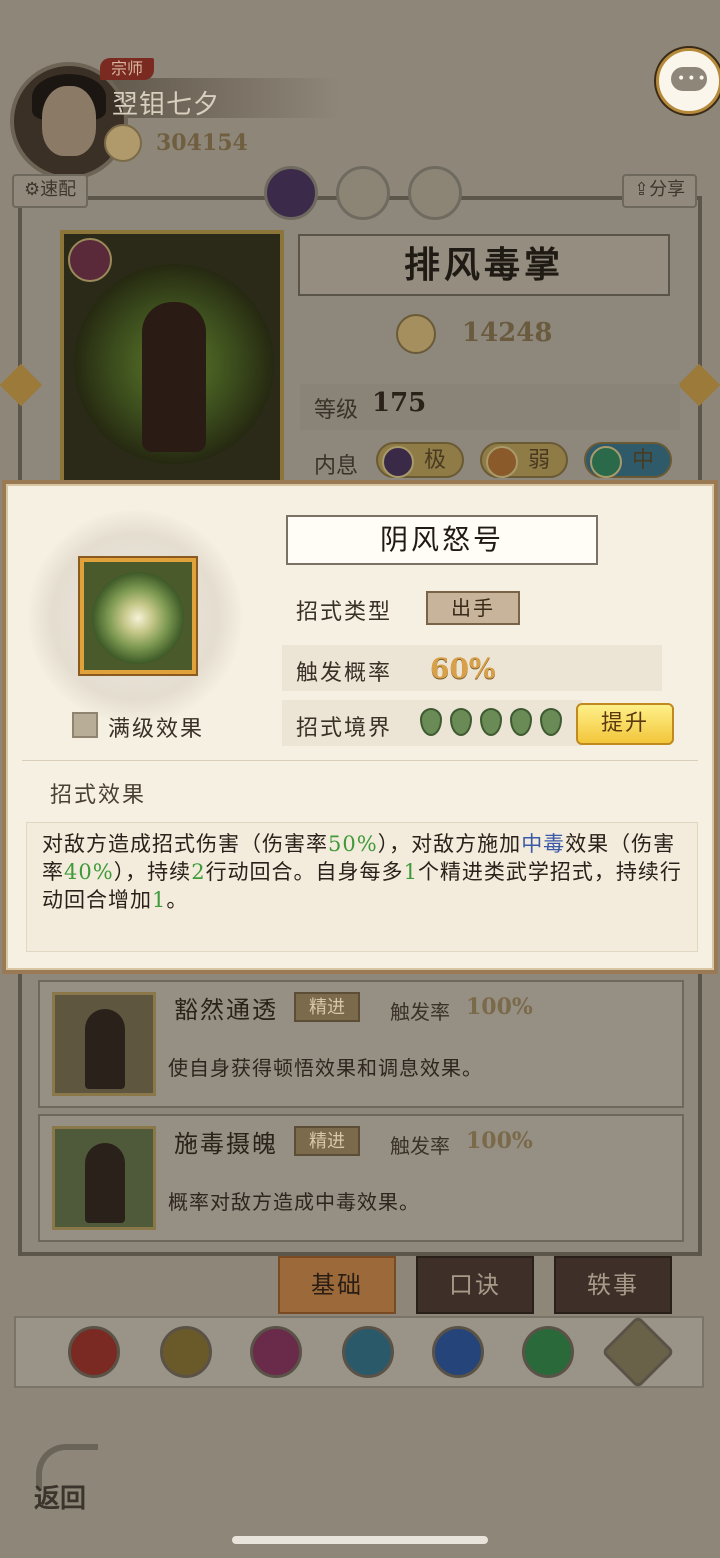 This screenshot has width=720, height=1558. I want to click on back-button: 返回, so click(66, 1477).